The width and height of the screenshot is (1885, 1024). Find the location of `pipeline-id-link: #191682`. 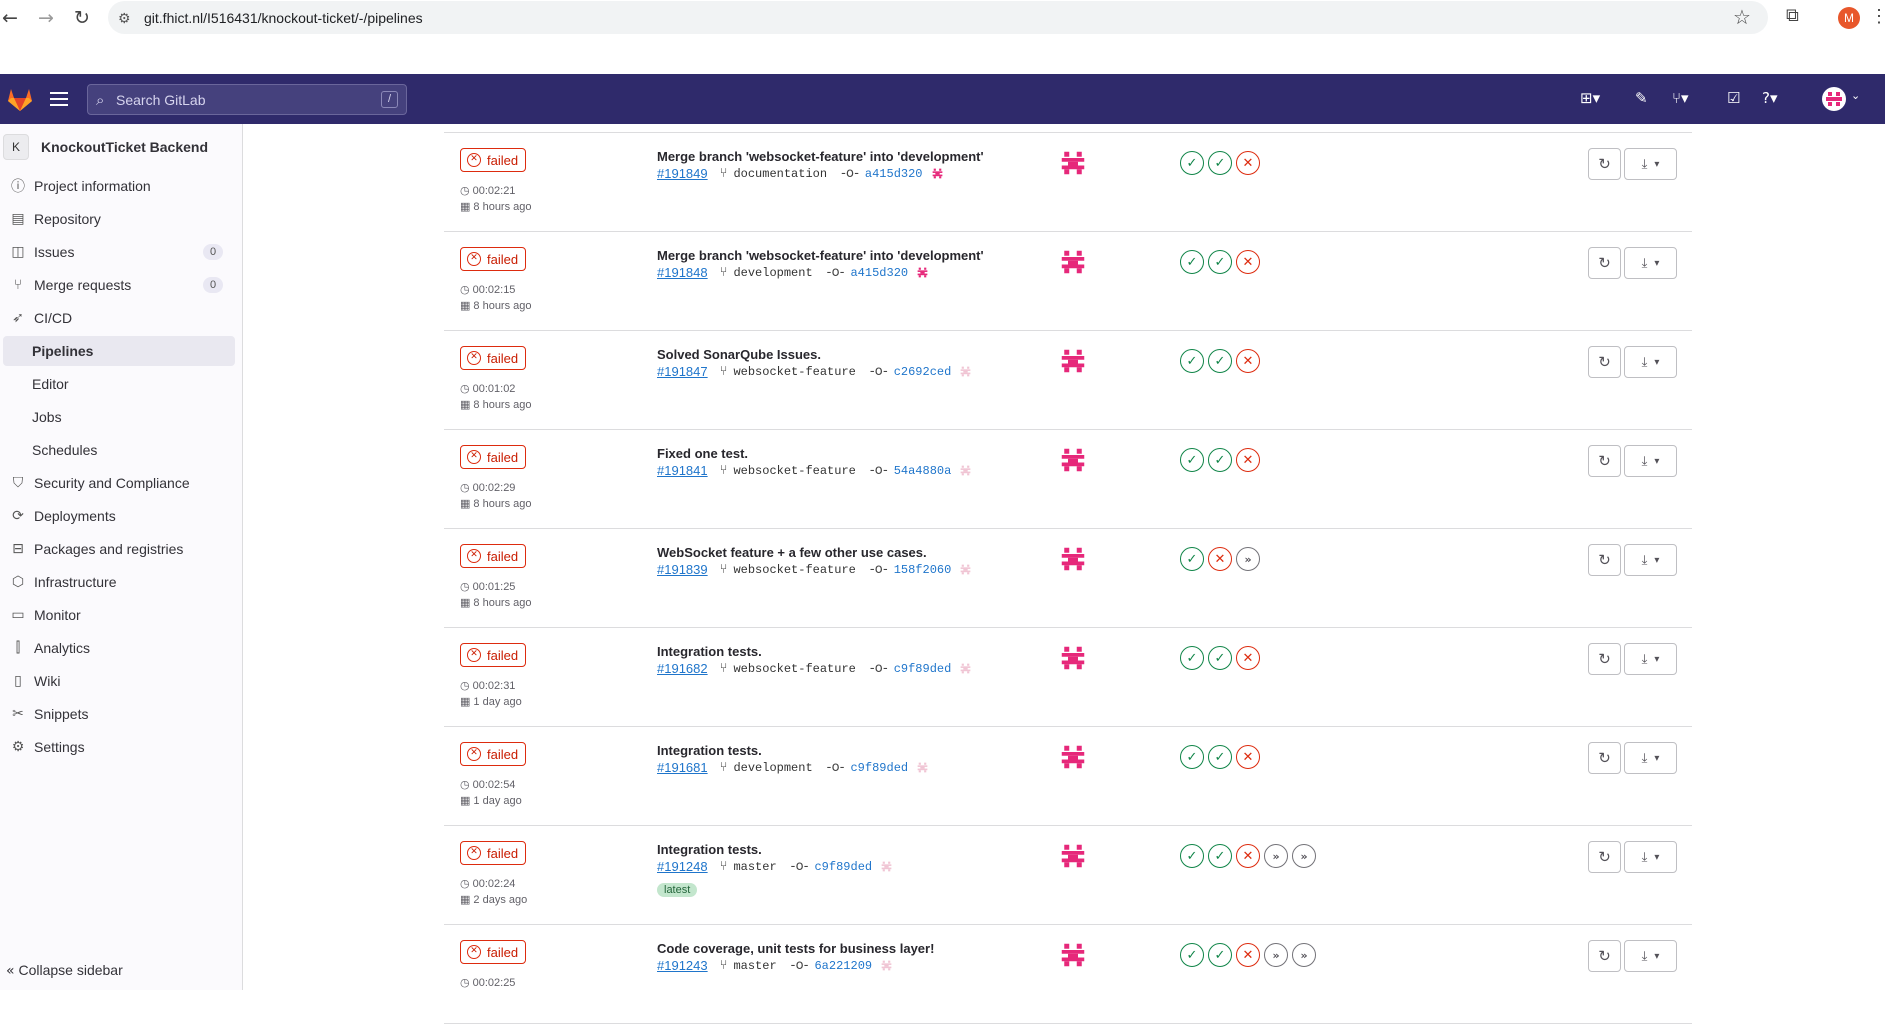

pipeline-id-link: #191682 is located at coordinates (682, 668).